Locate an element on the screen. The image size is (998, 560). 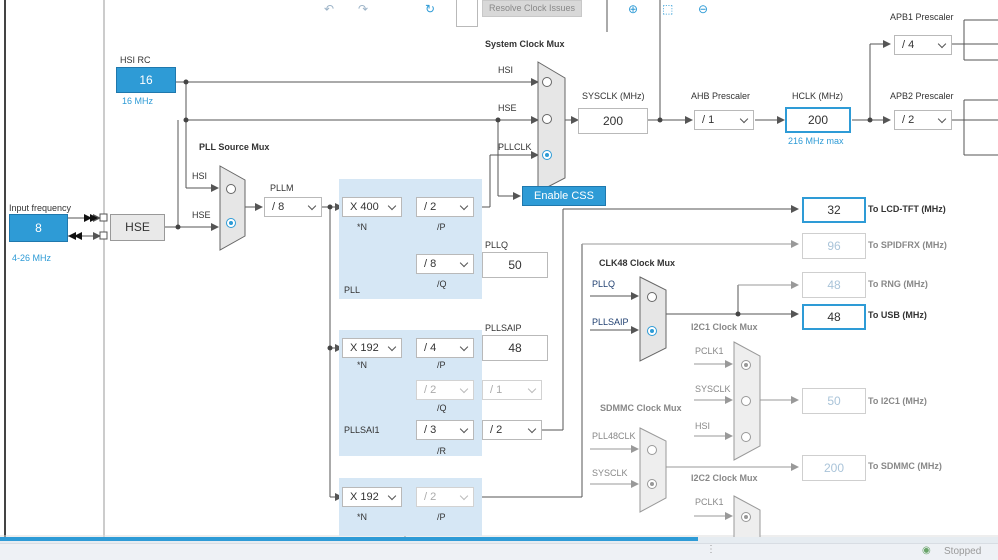
clk48-pllsaip-label: PLLSAIP is located at coordinates (610, 322).